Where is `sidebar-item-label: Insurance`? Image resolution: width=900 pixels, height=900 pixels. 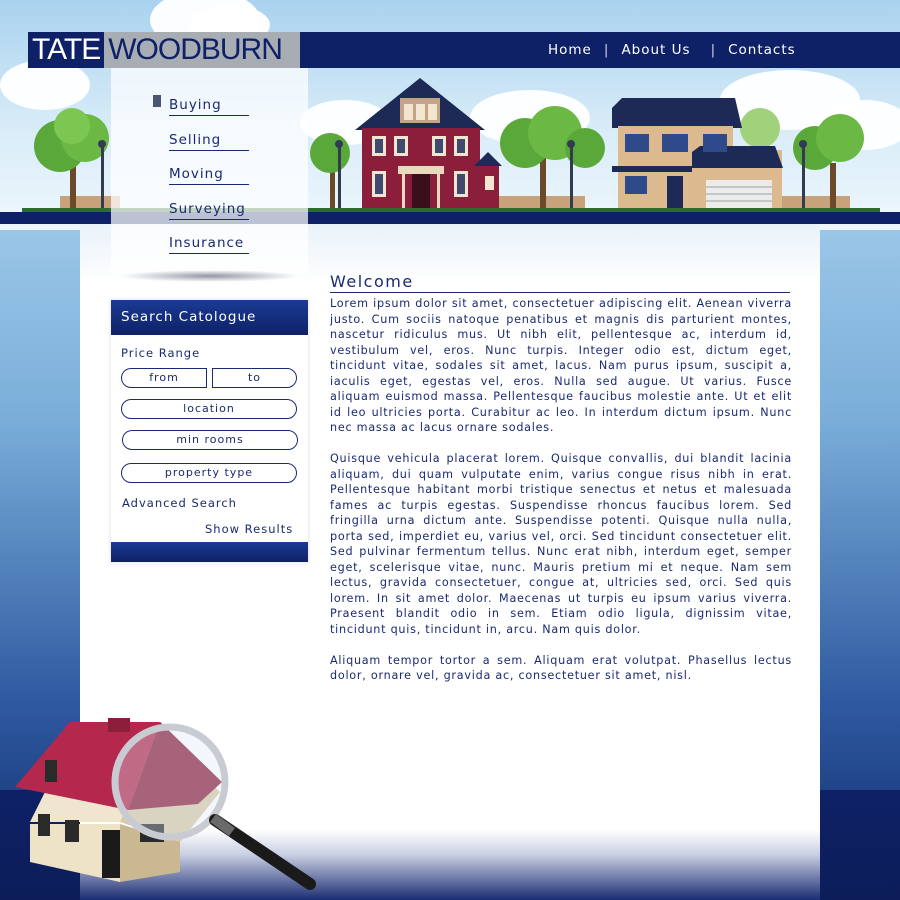
sidebar-item-label: Insurance is located at coordinates (209, 244).